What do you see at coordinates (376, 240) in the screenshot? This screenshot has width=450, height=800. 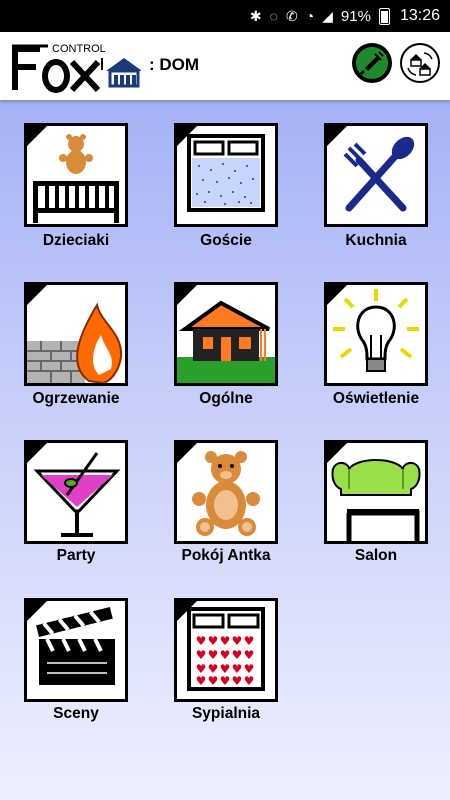 I see `room-label: Kuchnia` at bounding box center [376, 240].